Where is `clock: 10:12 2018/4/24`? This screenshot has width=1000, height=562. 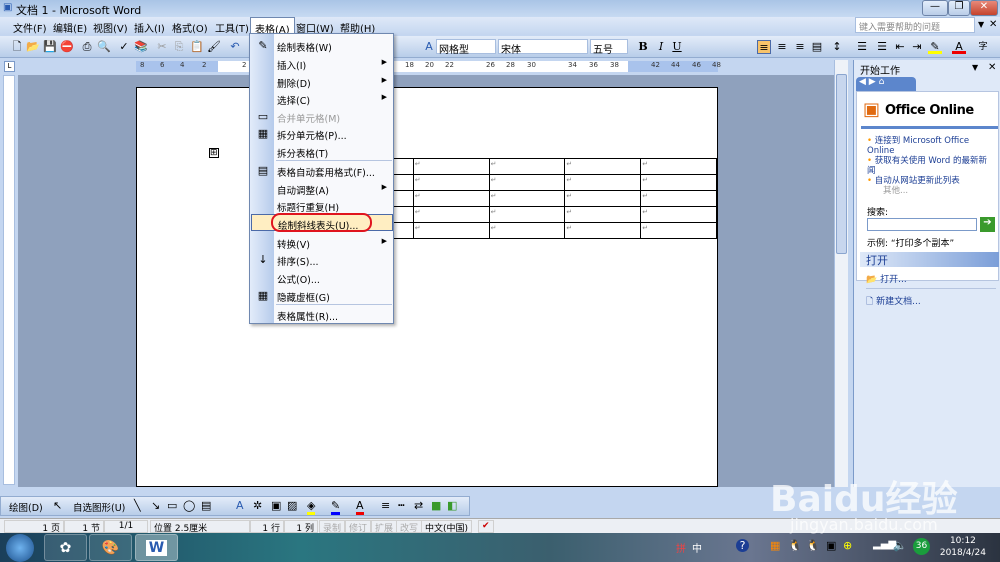 clock: 10:12 2018/4/24 is located at coordinates (963, 547).